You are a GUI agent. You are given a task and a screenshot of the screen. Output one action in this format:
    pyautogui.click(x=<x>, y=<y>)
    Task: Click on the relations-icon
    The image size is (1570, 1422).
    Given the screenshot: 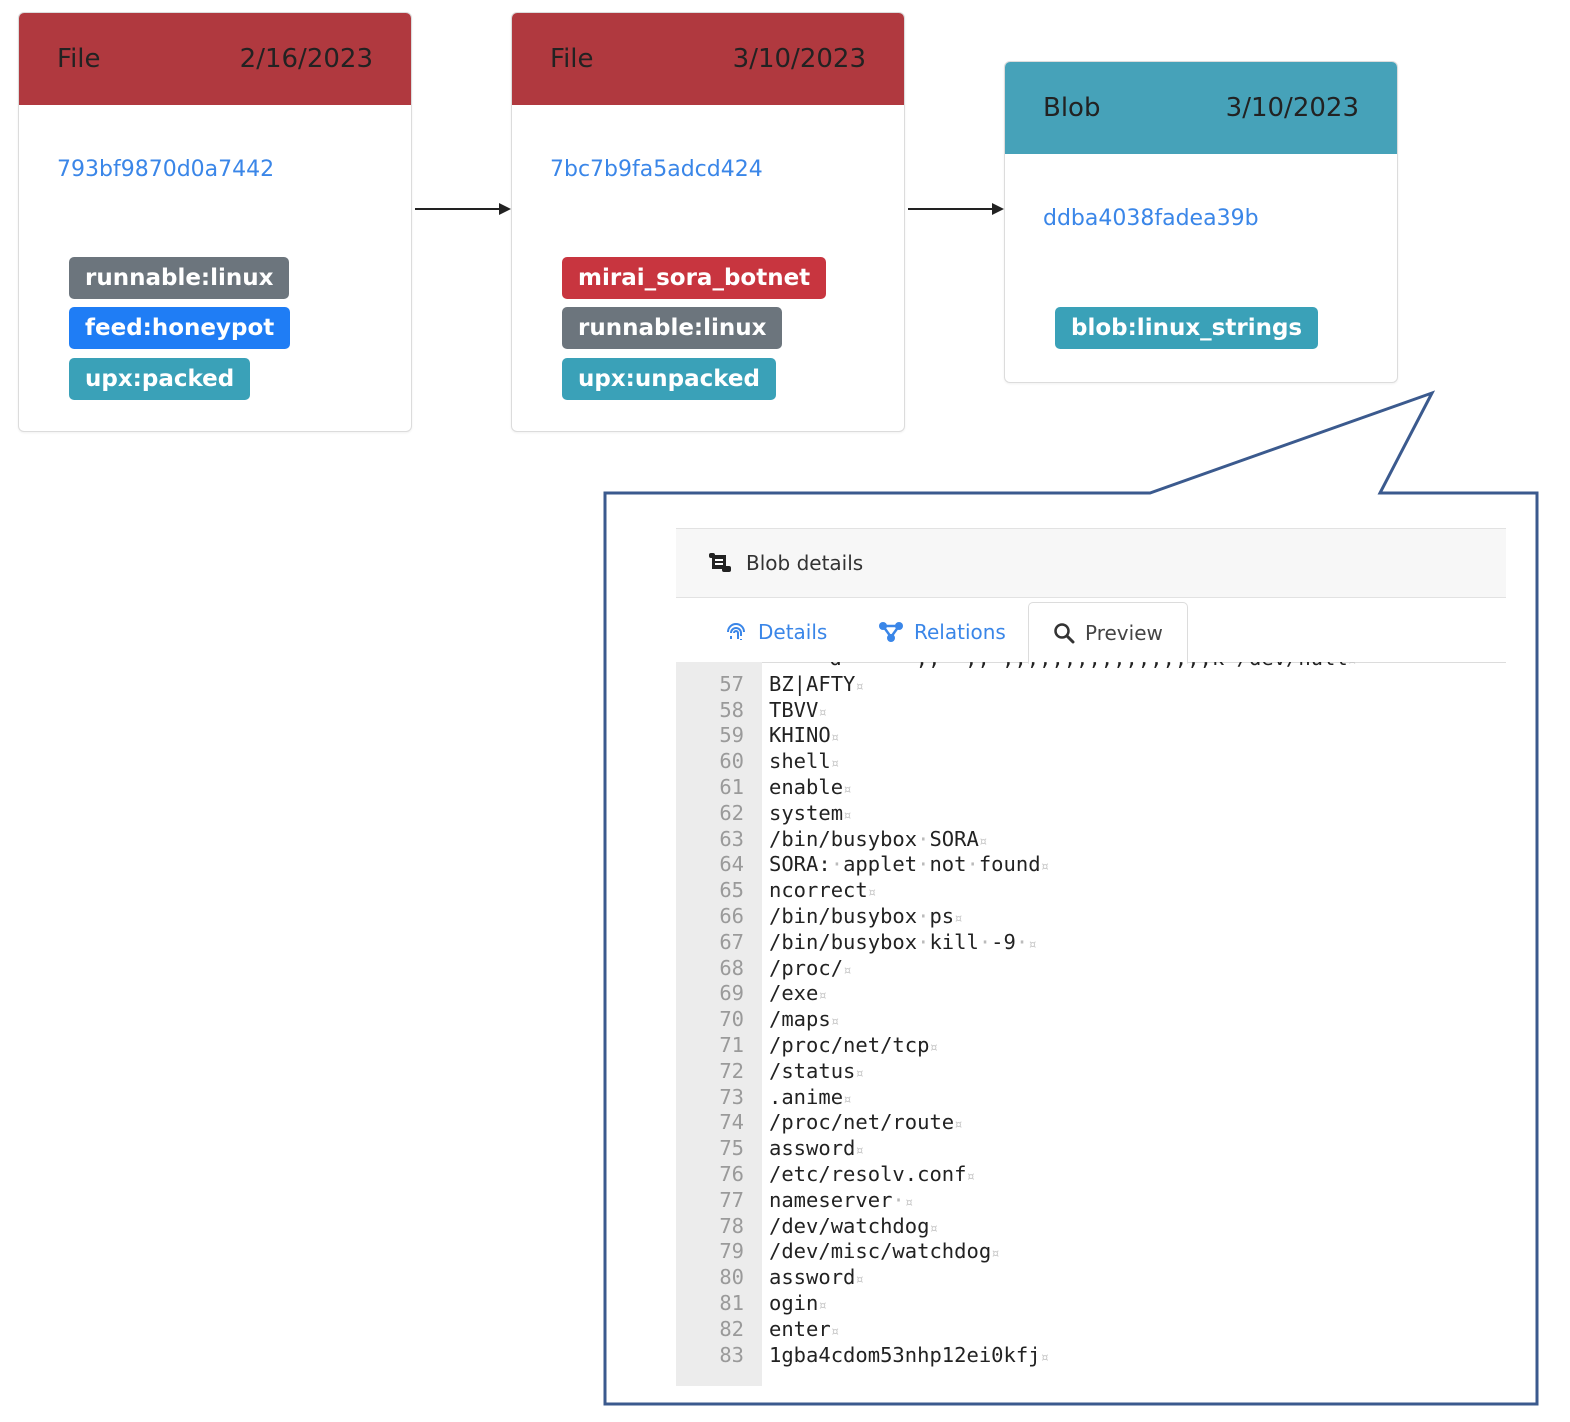 What is the action you would take?
    pyautogui.click(x=891, y=632)
    